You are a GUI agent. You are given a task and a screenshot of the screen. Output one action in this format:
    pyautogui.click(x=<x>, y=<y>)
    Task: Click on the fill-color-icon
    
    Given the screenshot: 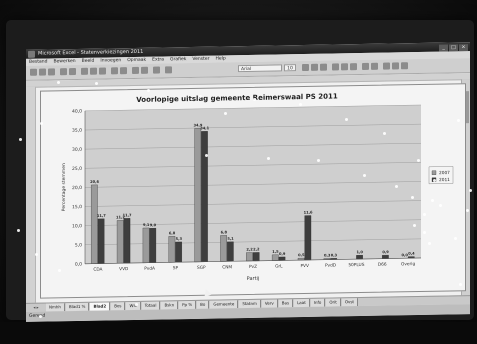 What is the action you would take?
    pyautogui.click(x=395, y=66)
    